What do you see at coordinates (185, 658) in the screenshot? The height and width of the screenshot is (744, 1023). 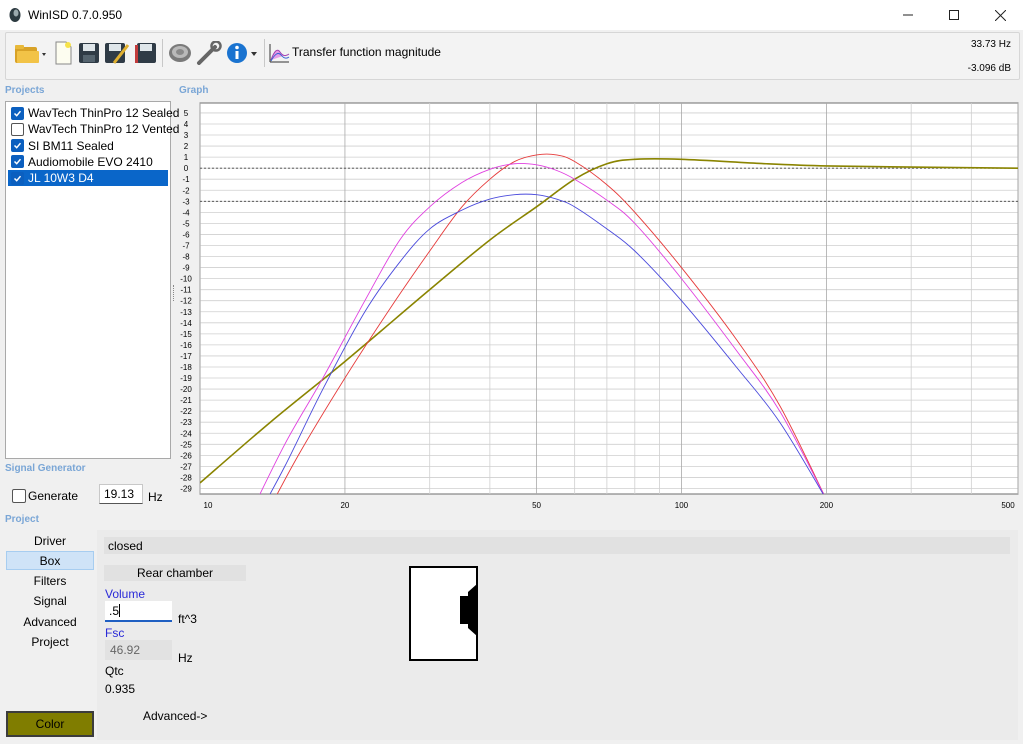 I see `fsc-unit: Hz` at bounding box center [185, 658].